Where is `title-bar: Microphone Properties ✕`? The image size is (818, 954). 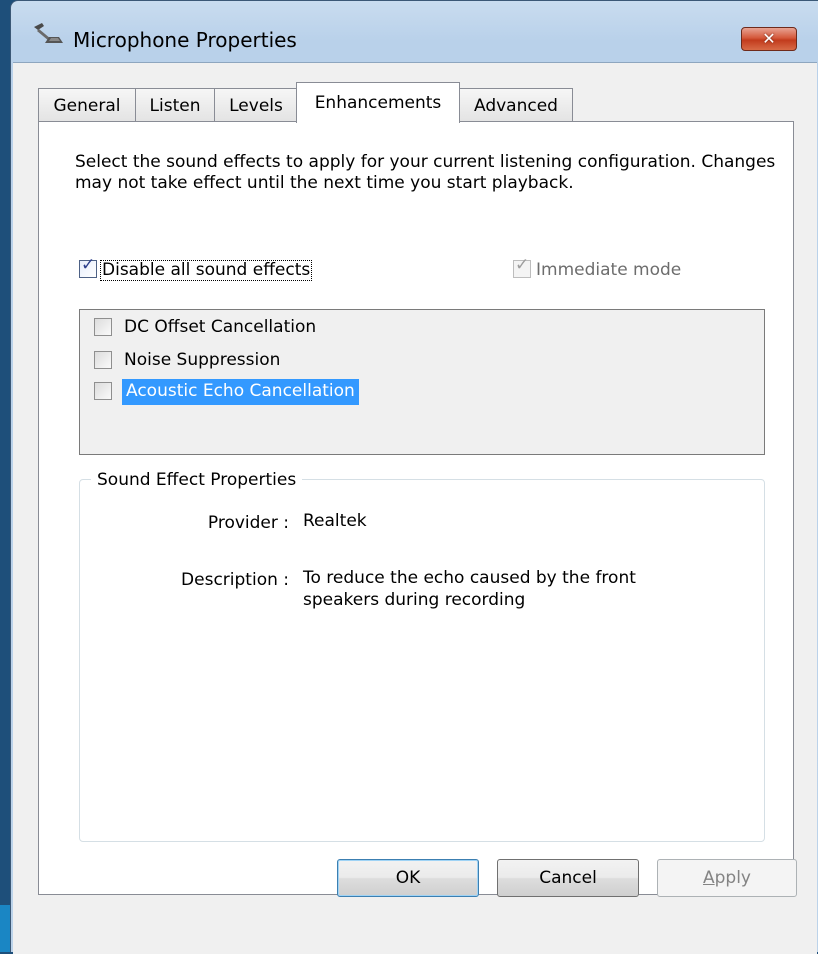
title-bar: Microphone Properties ✕ is located at coordinates (414, 26).